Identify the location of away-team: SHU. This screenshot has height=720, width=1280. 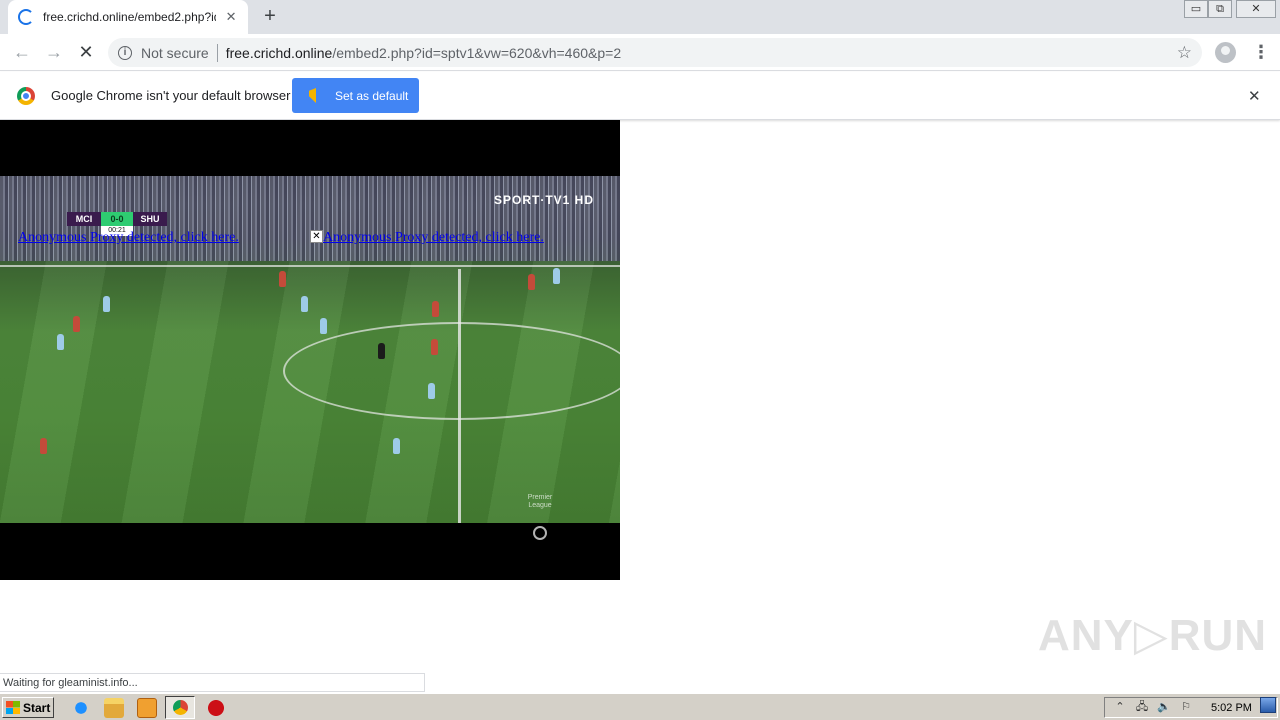
(150, 219).